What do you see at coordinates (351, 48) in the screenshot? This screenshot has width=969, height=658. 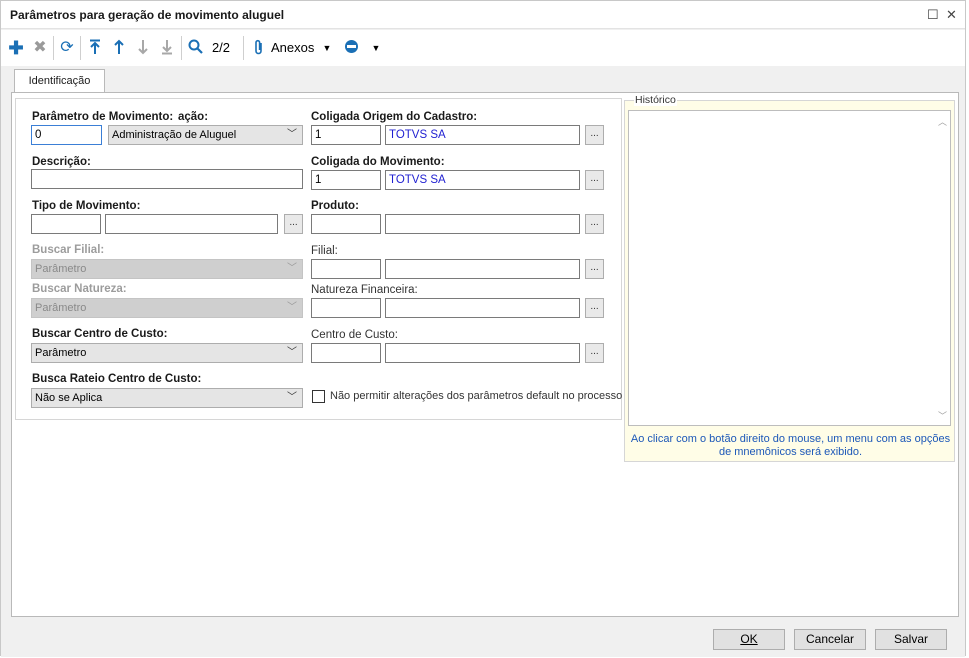 I see `report-icon` at bounding box center [351, 48].